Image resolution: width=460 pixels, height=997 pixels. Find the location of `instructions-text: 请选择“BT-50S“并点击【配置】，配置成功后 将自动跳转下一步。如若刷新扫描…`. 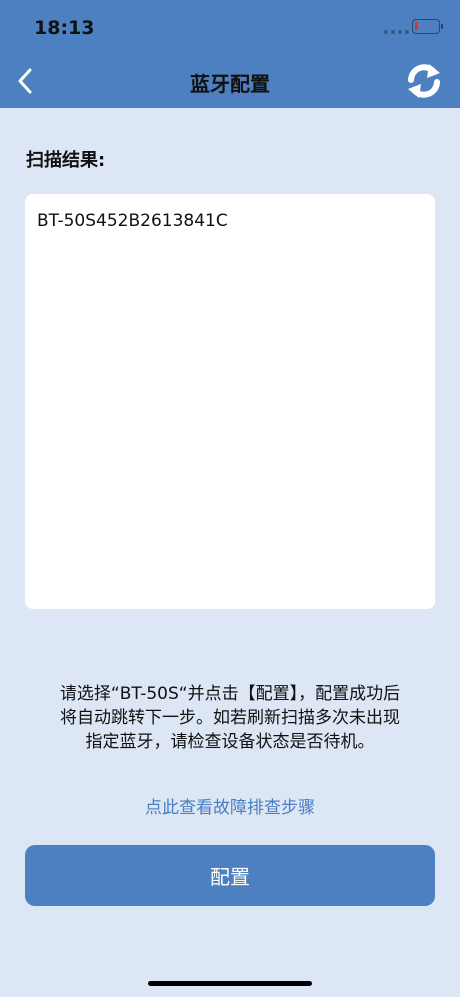

instructions-text: 请选择“BT-50S“并点击【配置】，配置成功后 将自动跳转下一步。如若刷新扫描… is located at coordinates (230, 718).